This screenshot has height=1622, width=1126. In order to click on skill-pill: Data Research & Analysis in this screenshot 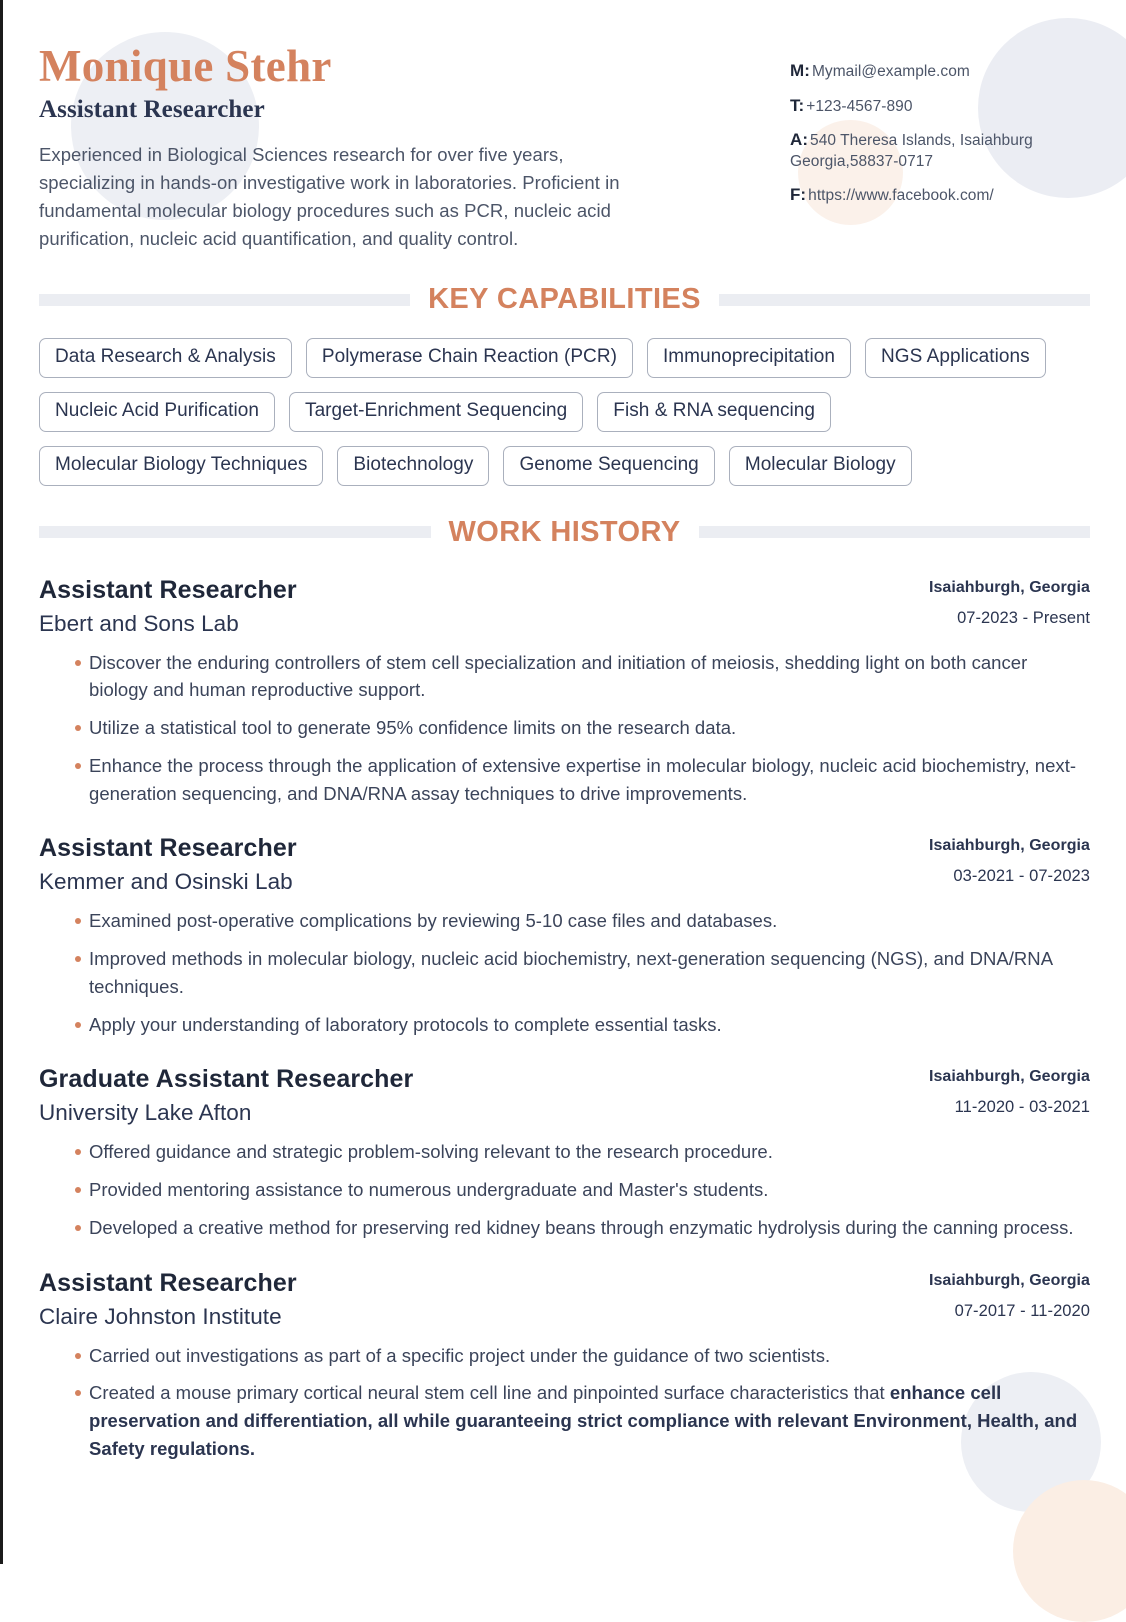, I will do `click(165, 358)`.